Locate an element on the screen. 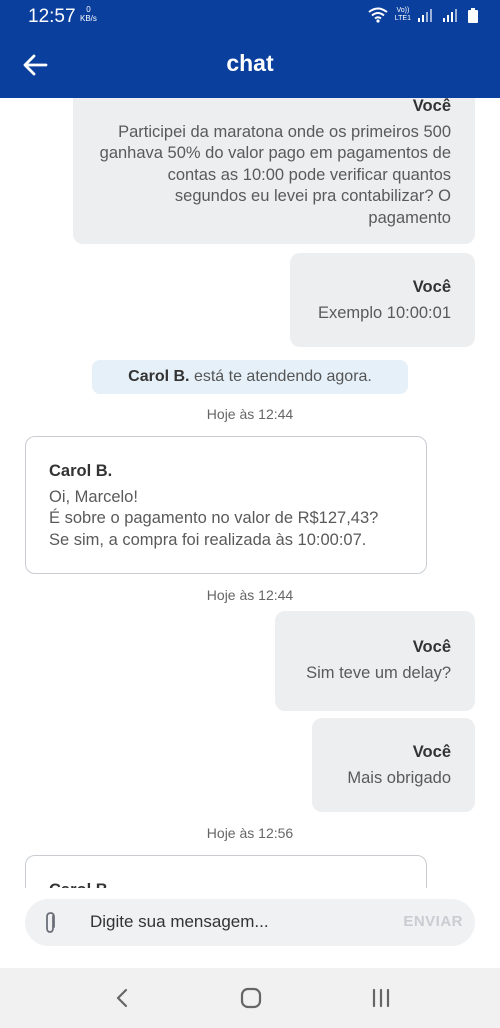 The image size is (500, 1028). message-text: Mais obrigado is located at coordinates (399, 777).